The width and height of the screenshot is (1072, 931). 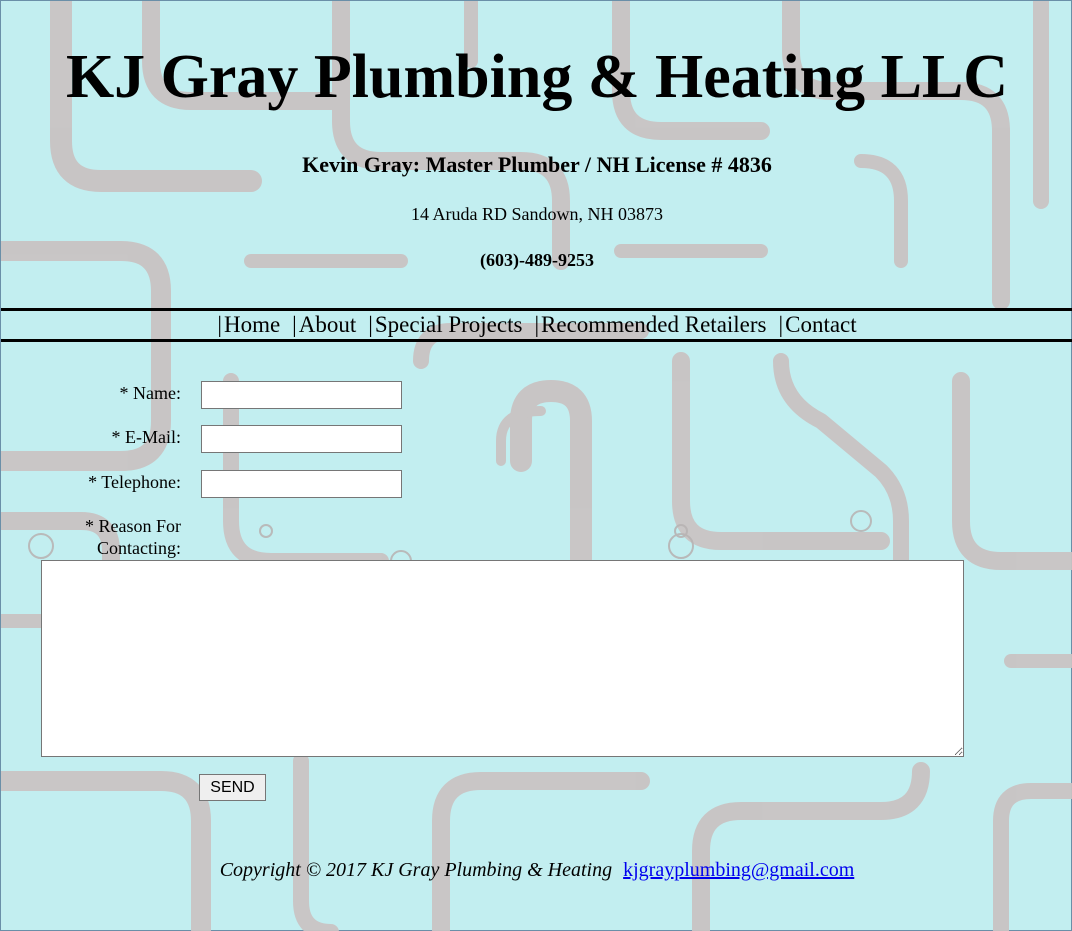 I want to click on business-address: 14 Aruda RD Sandown, NH 03873, so click(x=537, y=214).